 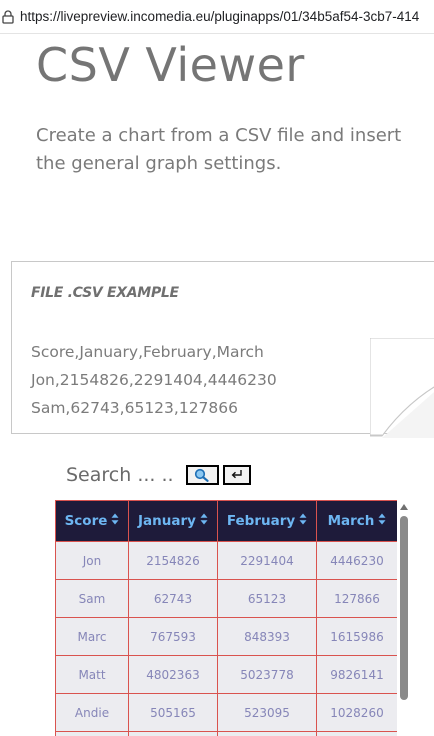 What do you see at coordinates (173, 674) in the screenshot?
I see `table-cell: 4802363` at bounding box center [173, 674].